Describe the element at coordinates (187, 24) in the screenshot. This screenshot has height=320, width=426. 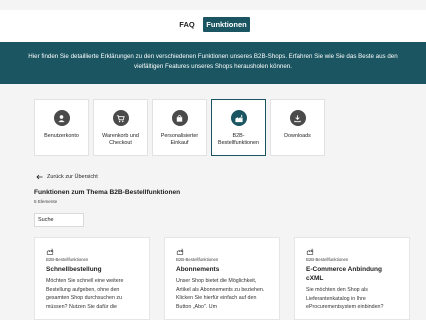
I see `tab-faq: FAQ` at that location.